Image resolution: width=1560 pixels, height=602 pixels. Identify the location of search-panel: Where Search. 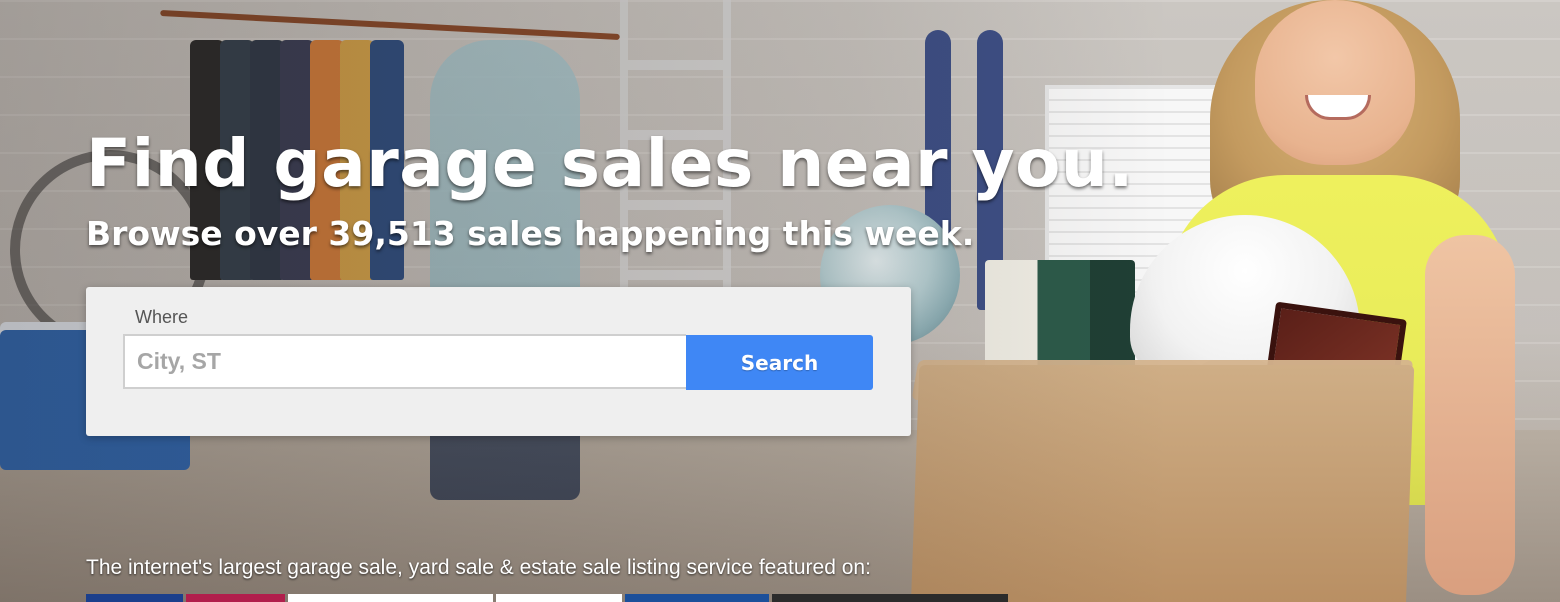
(498, 361).